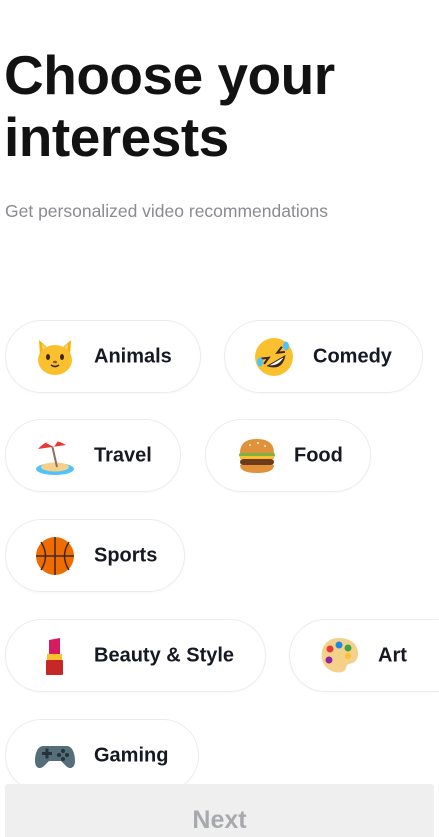 The height and width of the screenshot is (837, 439). What do you see at coordinates (257, 456) in the screenshot?
I see `hamburger-icon` at bounding box center [257, 456].